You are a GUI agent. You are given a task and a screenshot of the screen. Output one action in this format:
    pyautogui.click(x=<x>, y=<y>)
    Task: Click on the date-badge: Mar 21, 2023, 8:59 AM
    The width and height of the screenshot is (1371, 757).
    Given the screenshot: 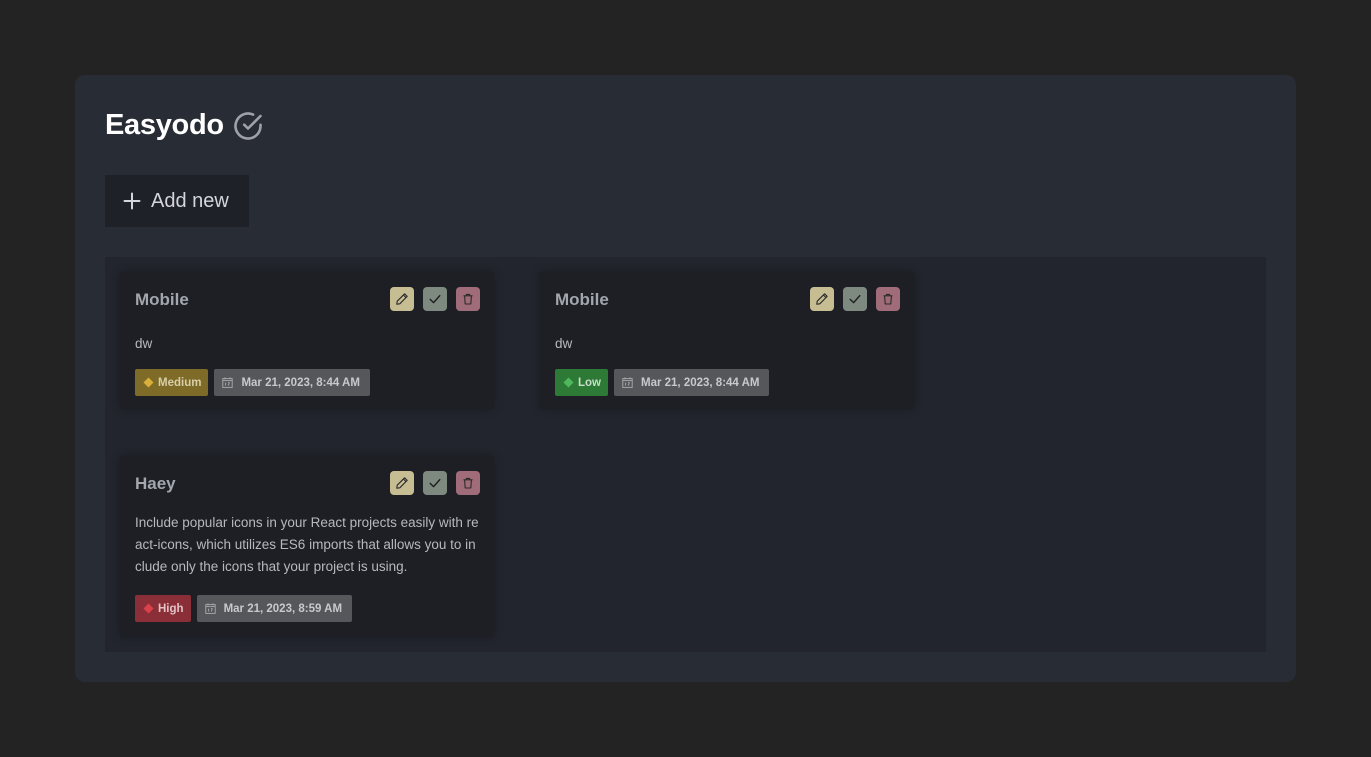 What is the action you would take?
    pyautogui.click(x=274, y=608)
    